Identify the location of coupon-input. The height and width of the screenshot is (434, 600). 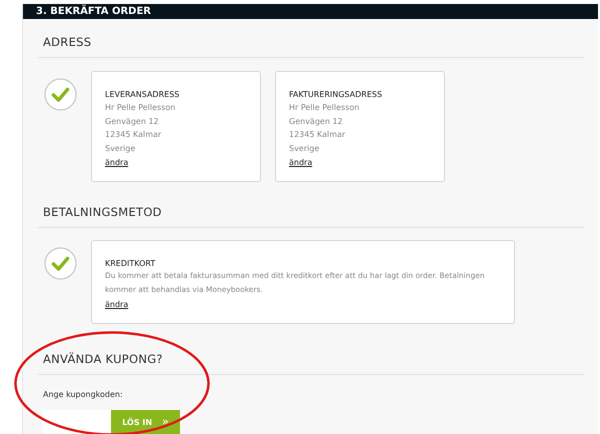
(77, 422).